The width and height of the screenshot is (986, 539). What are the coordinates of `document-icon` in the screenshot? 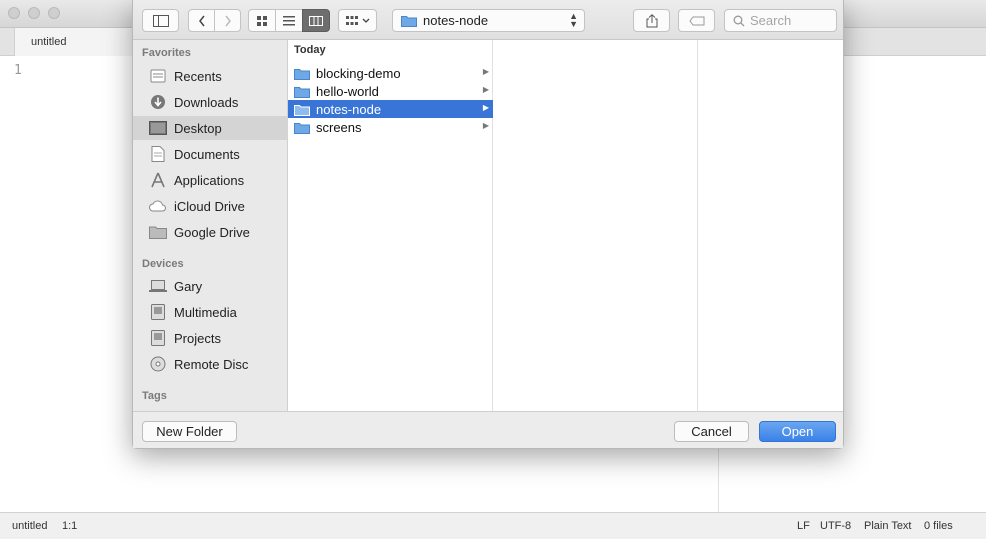 It's located at (158, 154).